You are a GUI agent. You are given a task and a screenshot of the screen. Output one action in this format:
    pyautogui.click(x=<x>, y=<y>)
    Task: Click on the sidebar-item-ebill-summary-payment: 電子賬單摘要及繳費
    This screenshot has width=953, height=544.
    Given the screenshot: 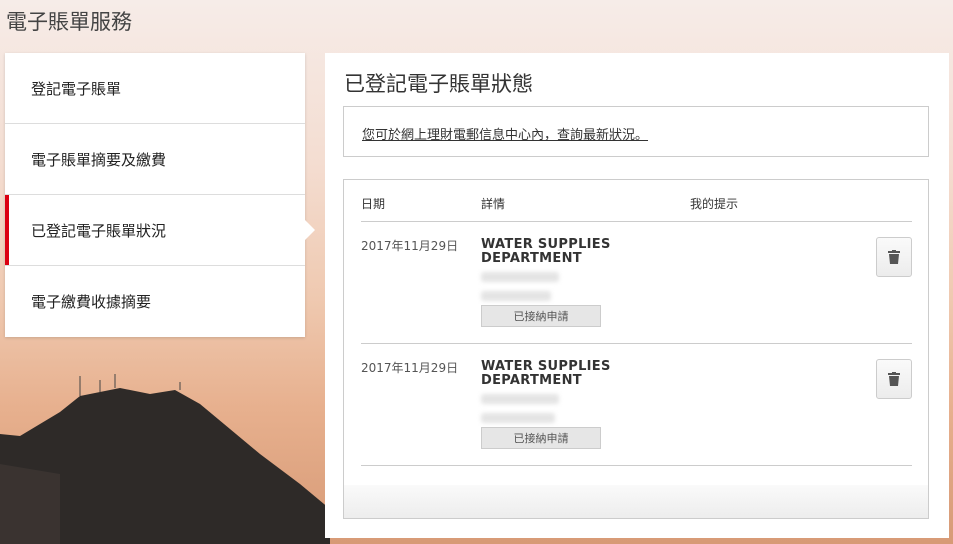 What is the action you would take?
    pyautogui.click(x=155, y=159)
    